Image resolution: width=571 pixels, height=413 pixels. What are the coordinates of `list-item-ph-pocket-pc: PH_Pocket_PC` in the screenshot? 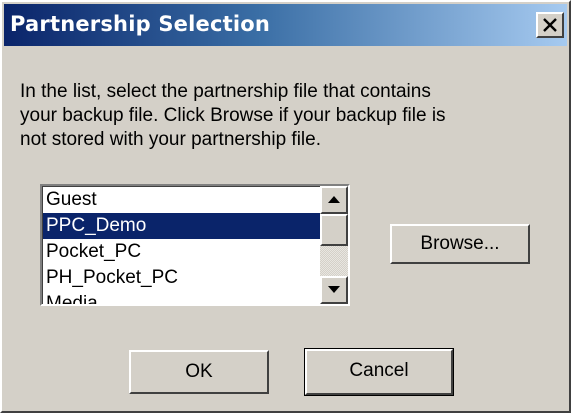 It's located at (181, 278).